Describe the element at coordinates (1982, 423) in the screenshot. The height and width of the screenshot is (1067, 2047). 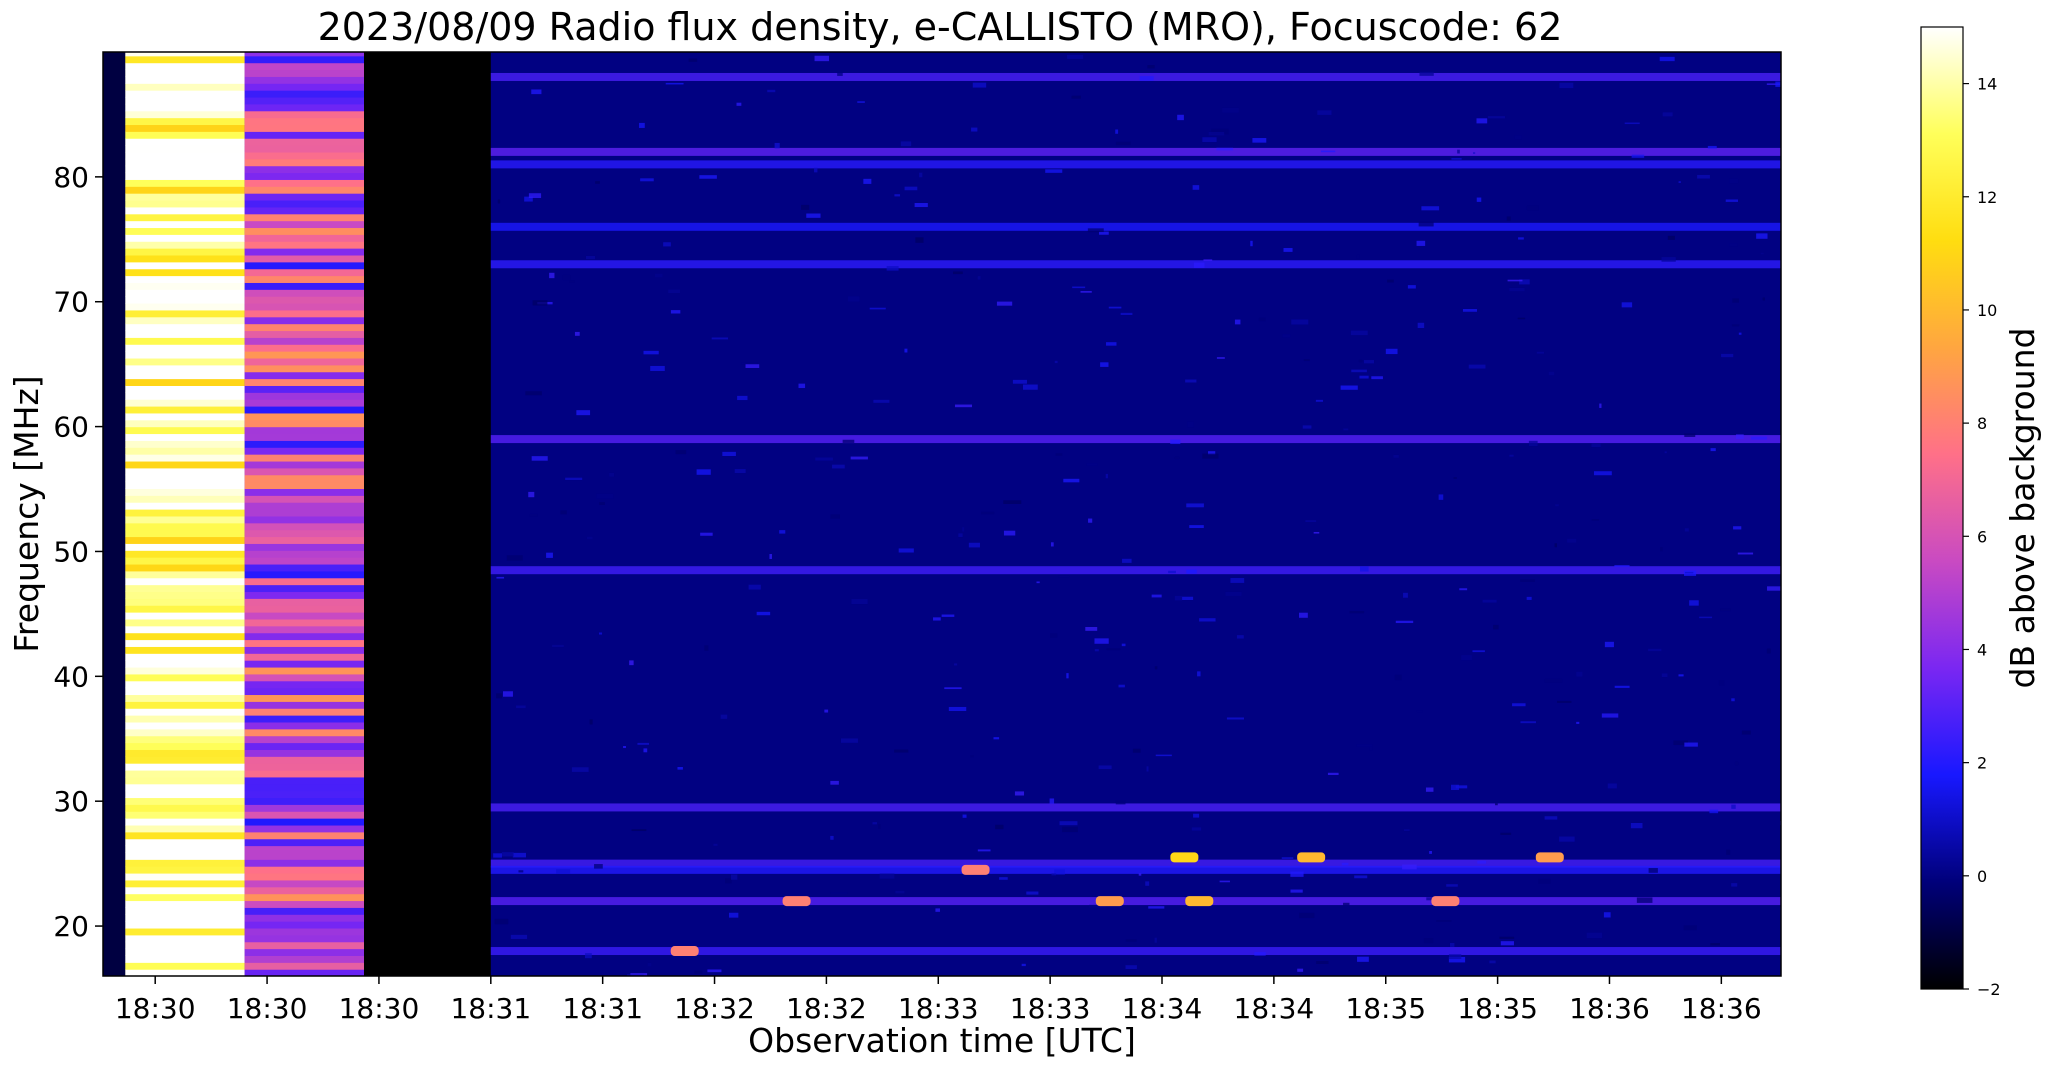
I see `colorbar-tick-label: 8` at that location.